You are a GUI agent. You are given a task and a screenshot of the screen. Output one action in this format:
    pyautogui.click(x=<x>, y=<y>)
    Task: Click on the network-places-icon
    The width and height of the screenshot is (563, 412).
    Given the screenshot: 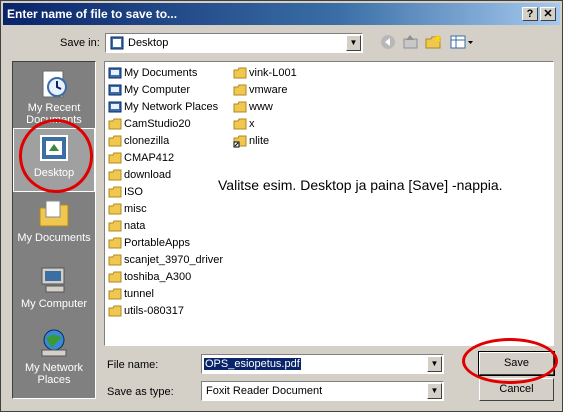 What is the action you would take?
    pyautogui.click(x=54, y=343)
    